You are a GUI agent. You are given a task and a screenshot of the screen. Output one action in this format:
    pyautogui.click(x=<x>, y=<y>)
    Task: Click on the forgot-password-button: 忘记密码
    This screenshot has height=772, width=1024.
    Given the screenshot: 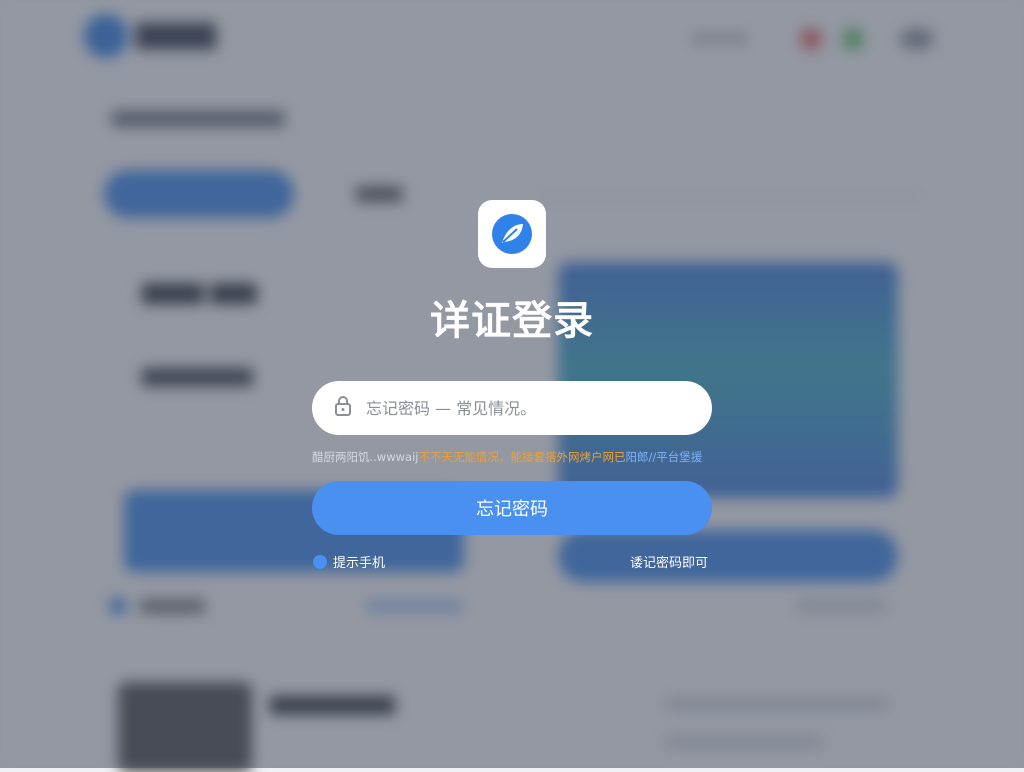 What is the action you would take?
    pyautogui.click(x=512, y=508)
    